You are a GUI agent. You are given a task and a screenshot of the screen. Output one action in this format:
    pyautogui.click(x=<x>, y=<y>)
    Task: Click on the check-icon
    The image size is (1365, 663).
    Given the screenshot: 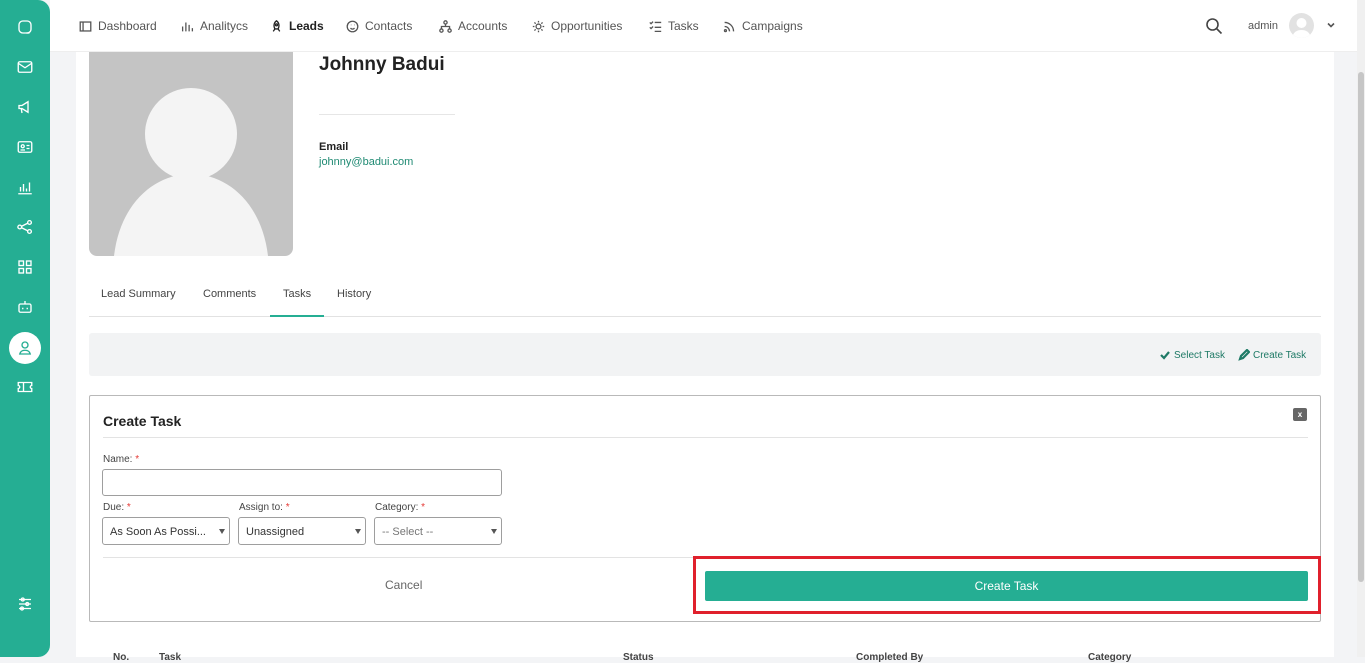 What is the action you would take?
    pyautogui.click(x=1165, y=355)
    